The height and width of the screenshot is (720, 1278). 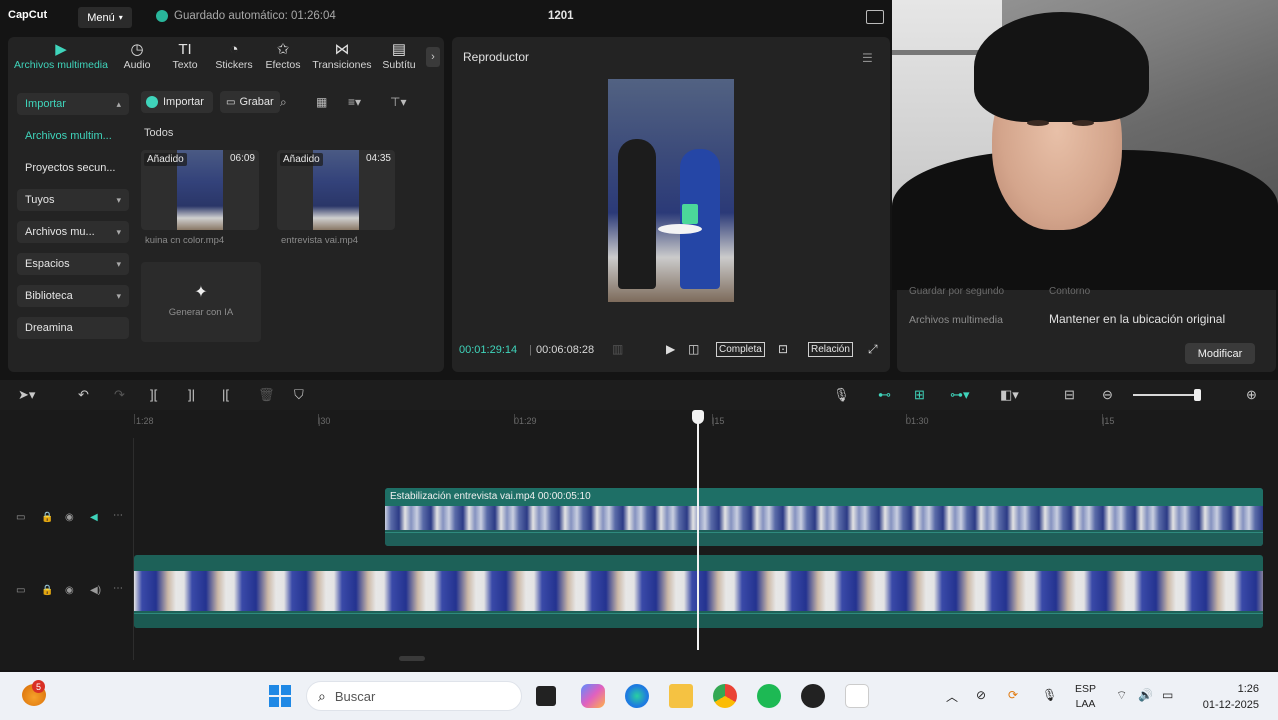 I want to click on current-timecode: 00:01:29:14, so click(x=488, y=350).